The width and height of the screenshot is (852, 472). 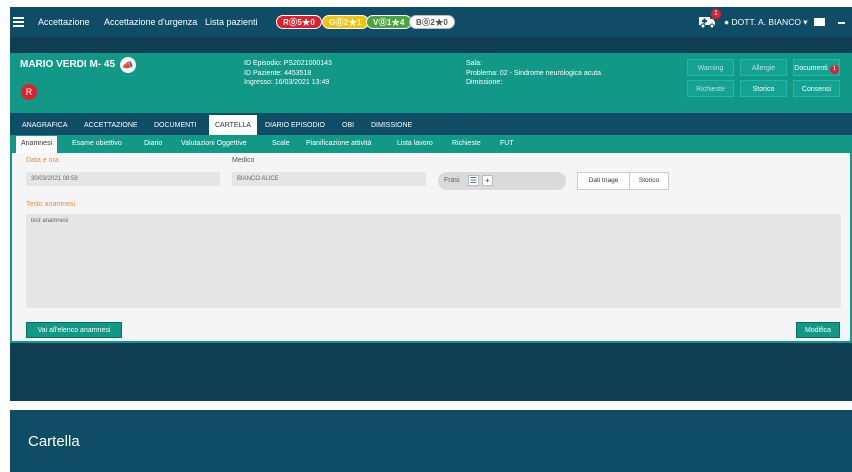 What do you see at coordinates (709, 19) in the screenshot?
I see `ambulance-icon: 1` at bounding box center [709, 19].